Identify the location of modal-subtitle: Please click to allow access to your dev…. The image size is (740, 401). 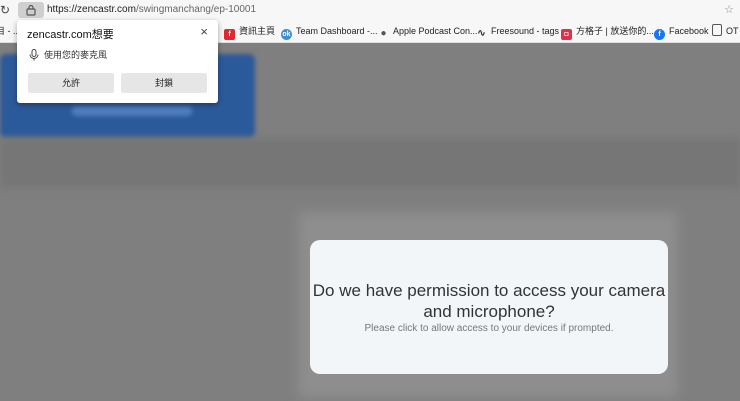
(489, 328).